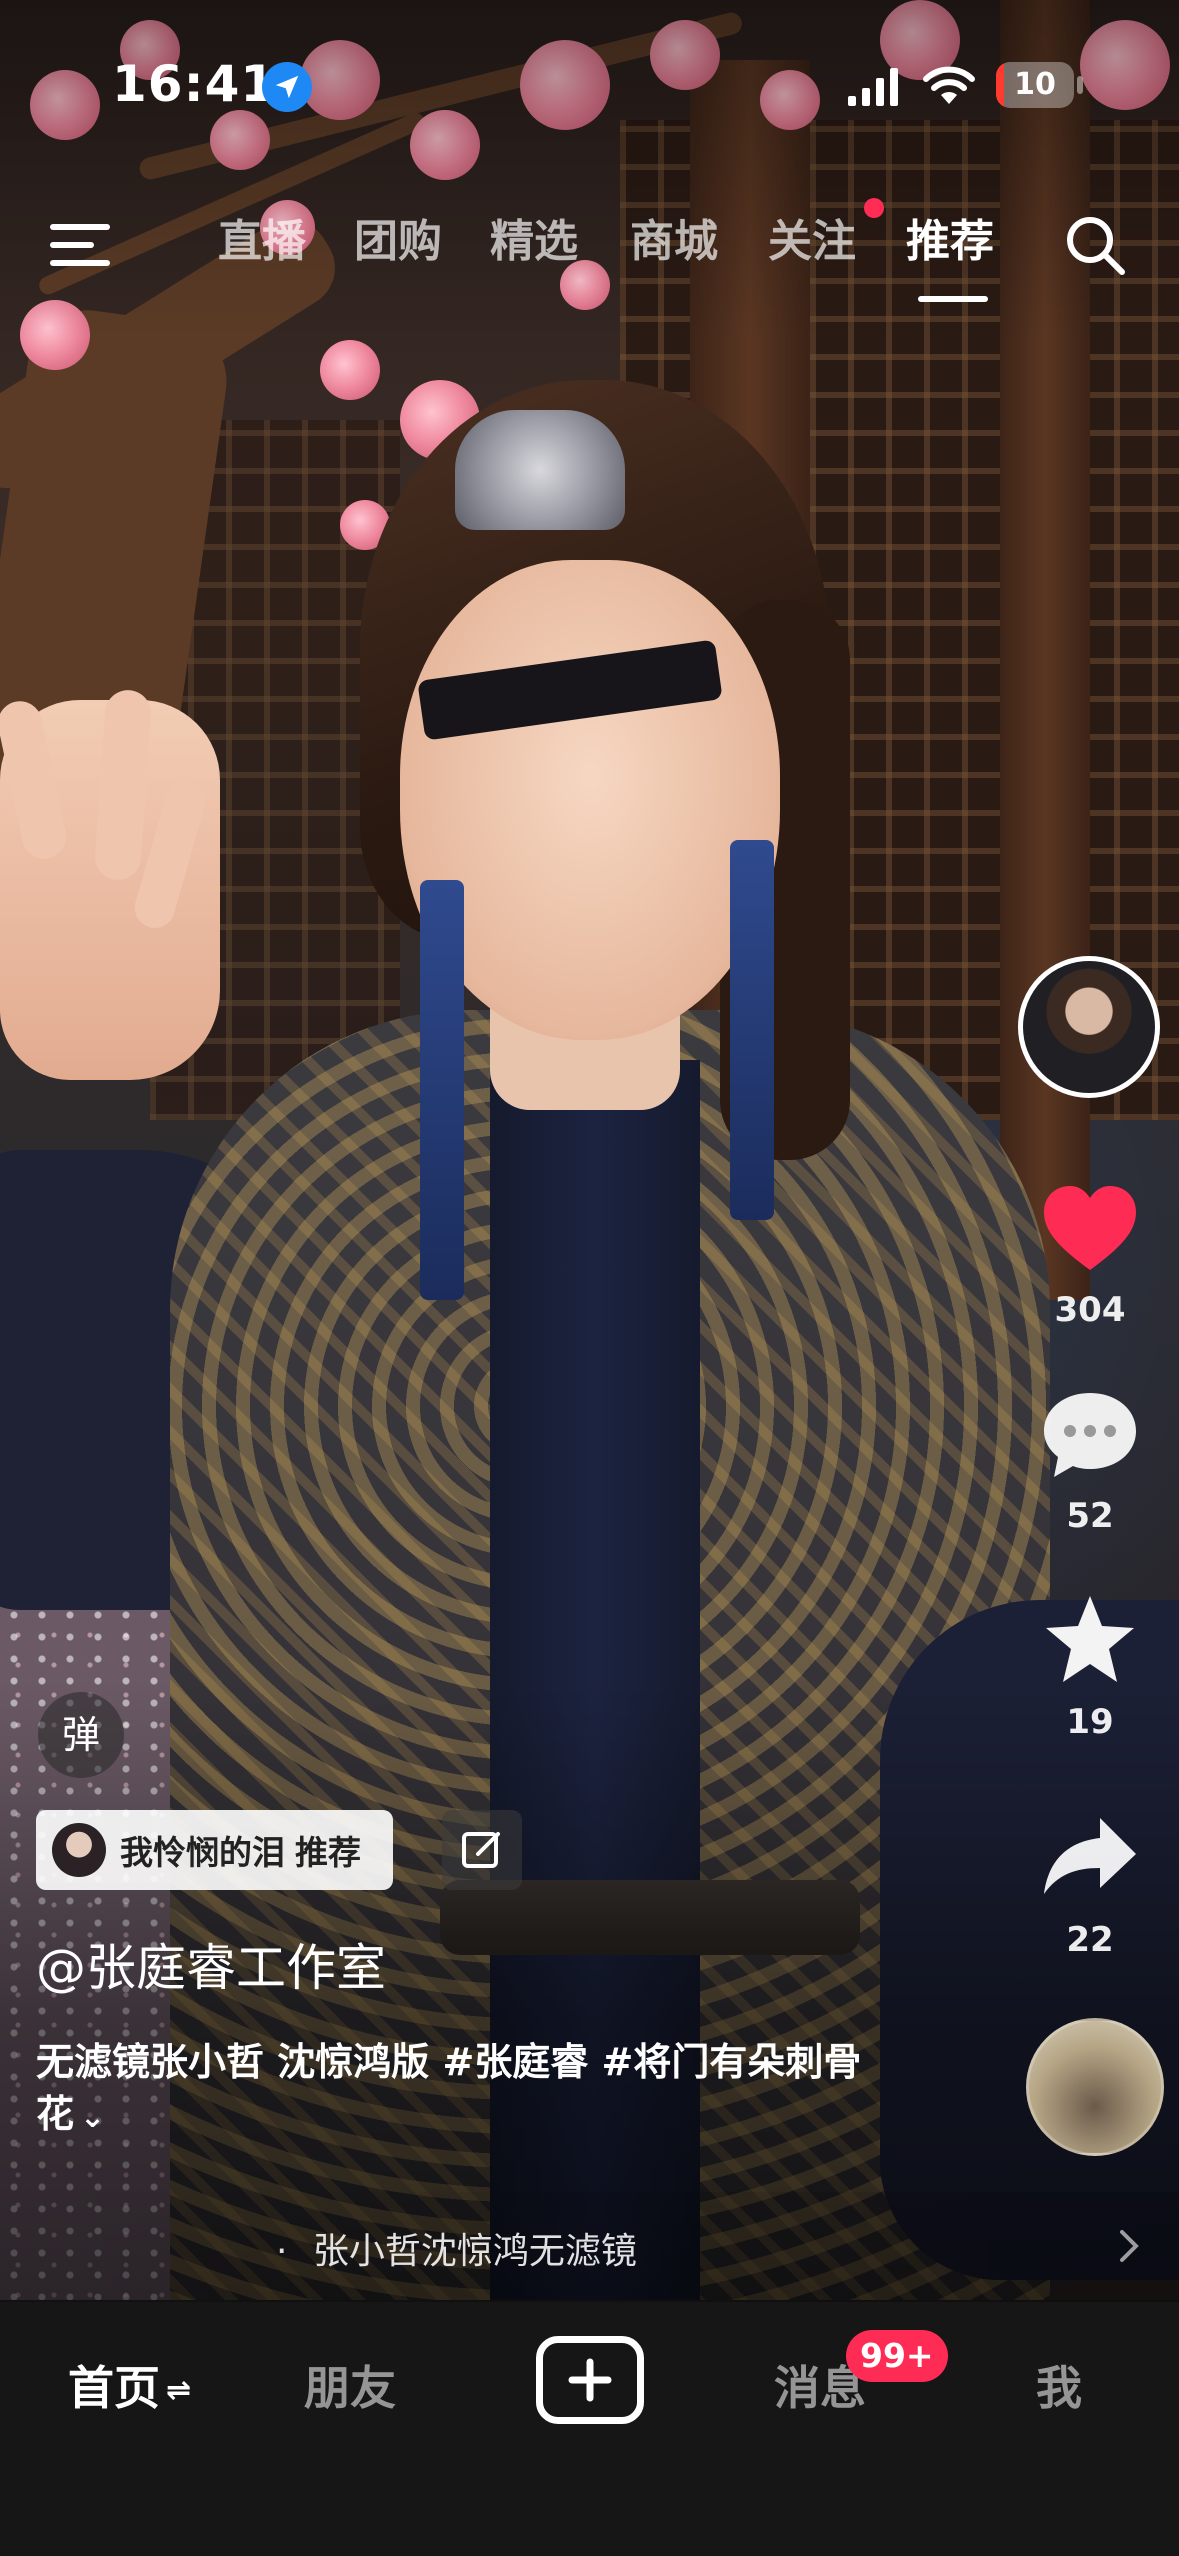 The image size is (1179, 2556). Describe the element at coordinates (1090, 1310) in the screenshot. I see `like-count: 304` at that location.